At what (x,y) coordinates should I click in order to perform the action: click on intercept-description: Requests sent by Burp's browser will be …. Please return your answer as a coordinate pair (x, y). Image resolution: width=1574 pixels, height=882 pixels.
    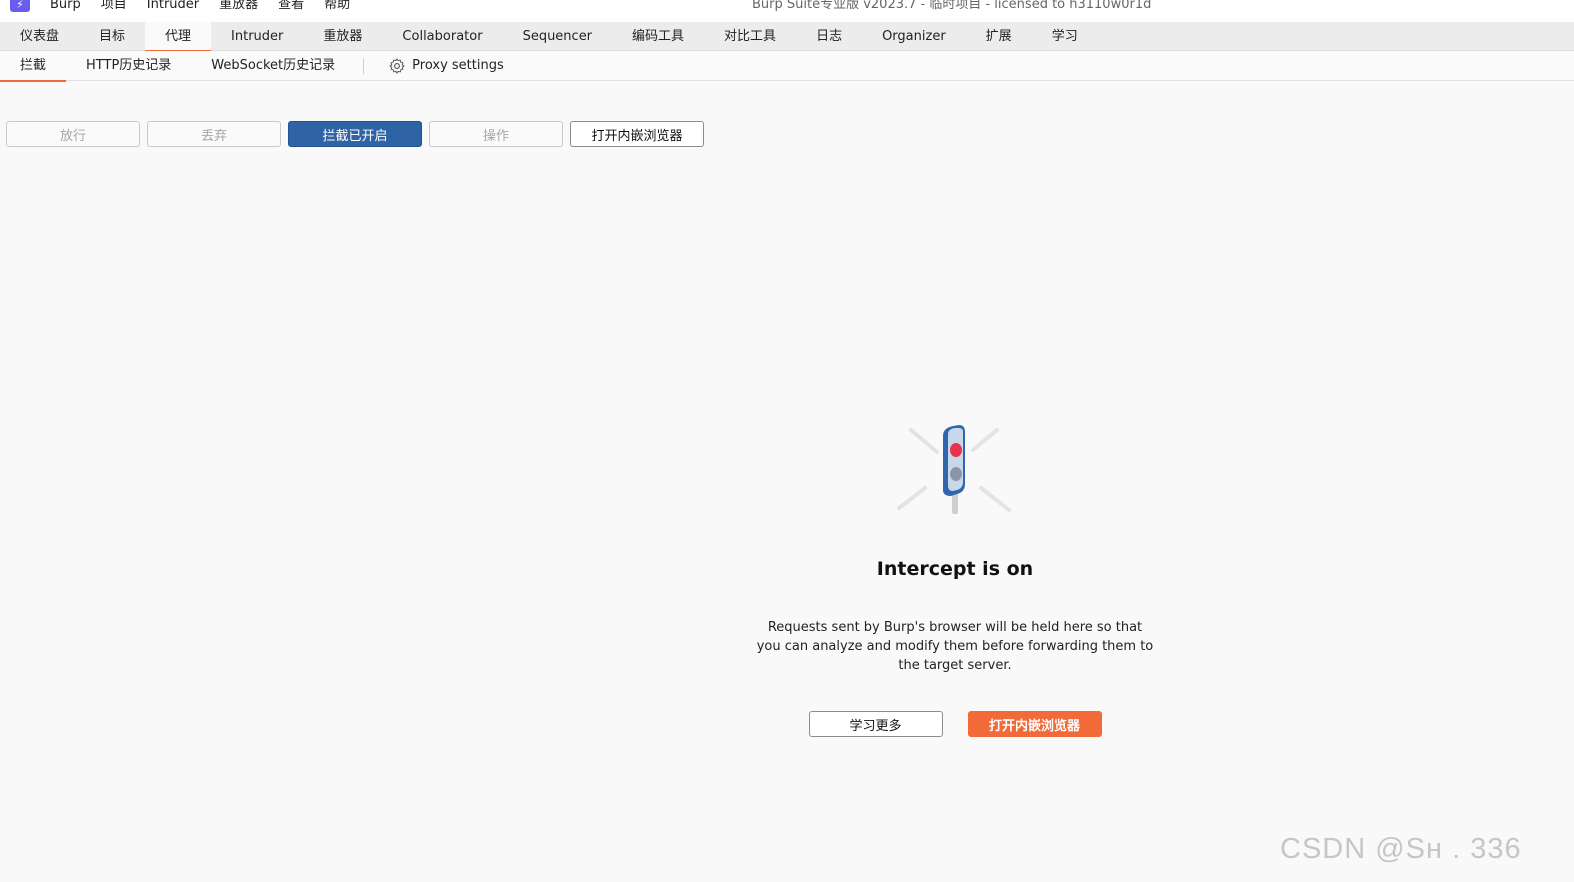
    Looking at the image, I should click on (955, 646).